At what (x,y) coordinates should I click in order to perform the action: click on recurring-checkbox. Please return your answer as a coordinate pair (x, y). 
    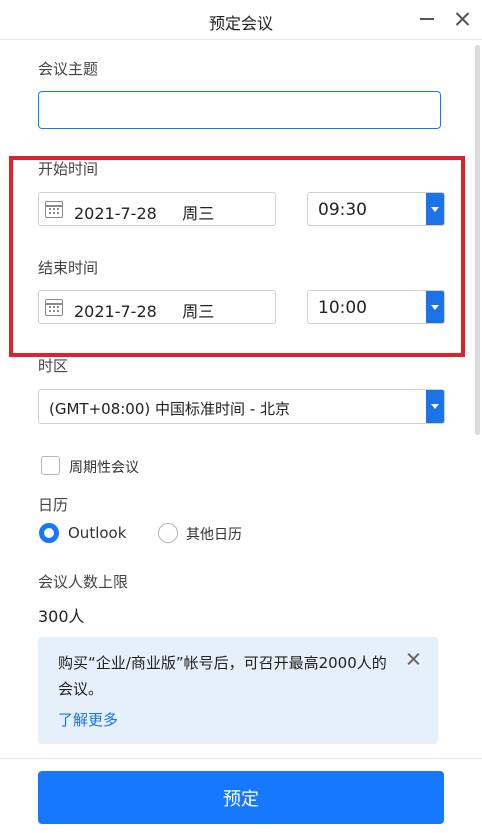
    Looking at the image, I should click on (50, 465).